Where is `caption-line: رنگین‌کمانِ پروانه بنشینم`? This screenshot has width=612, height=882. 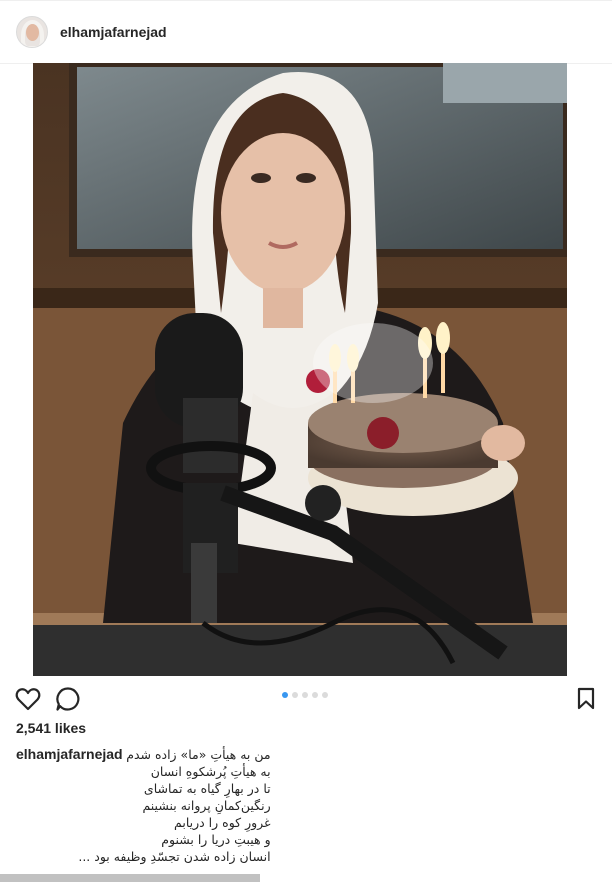
caption-line: رنگین‌کمانِ پروانه بنشینم is located at coordinates (206, 805).